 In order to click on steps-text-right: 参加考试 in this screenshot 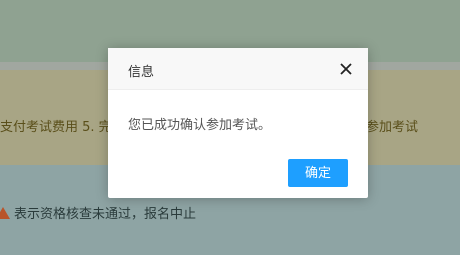, I will do `click(392, 127)`.